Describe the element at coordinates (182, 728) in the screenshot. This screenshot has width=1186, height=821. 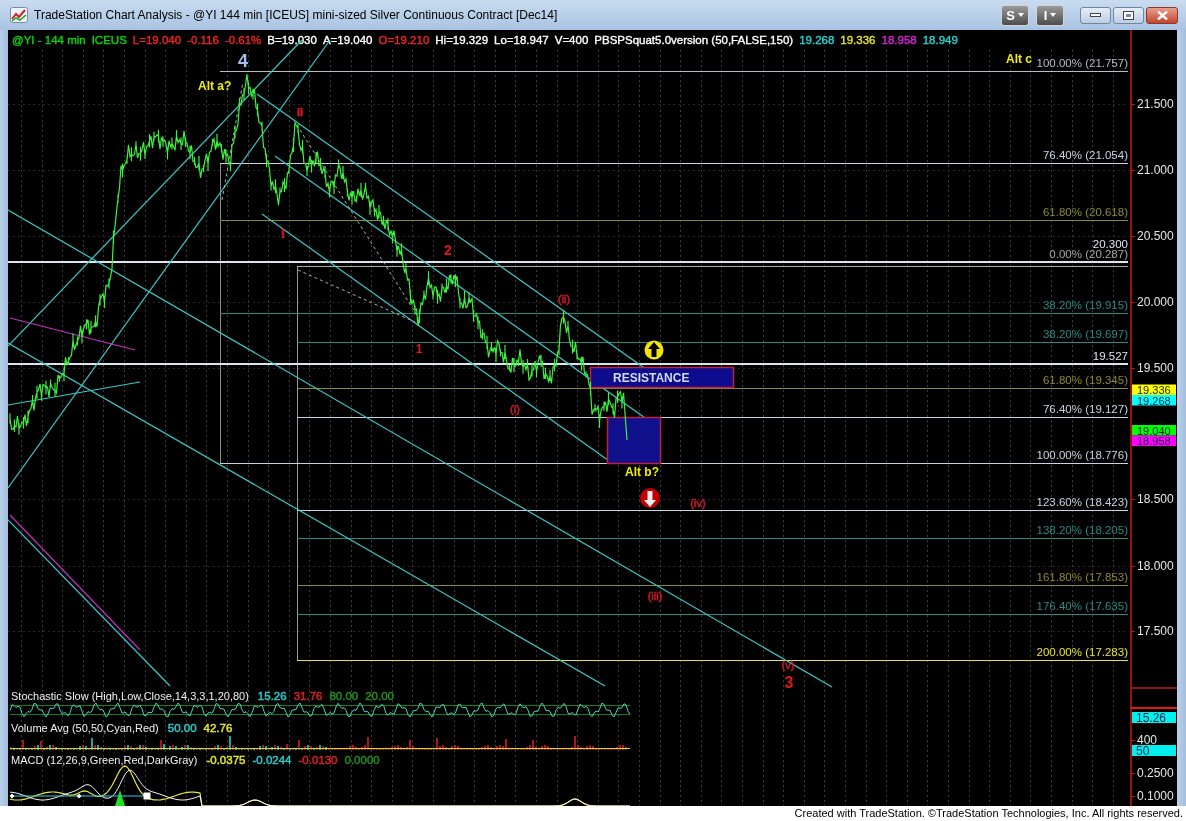
I see `indicator-value: 50.00` at that location.